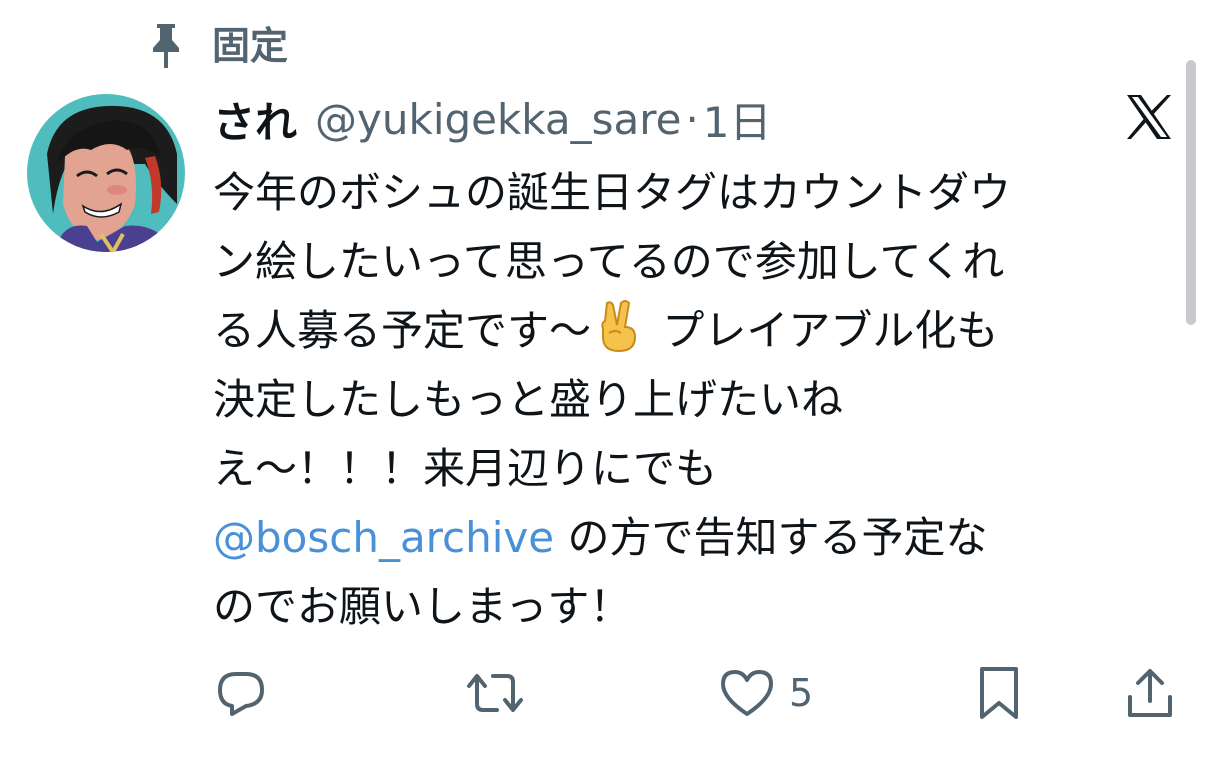  What do you see at coordinates (747, 693) in the screenshot?
I see `heart-icon` at bounding box center [747, 693].